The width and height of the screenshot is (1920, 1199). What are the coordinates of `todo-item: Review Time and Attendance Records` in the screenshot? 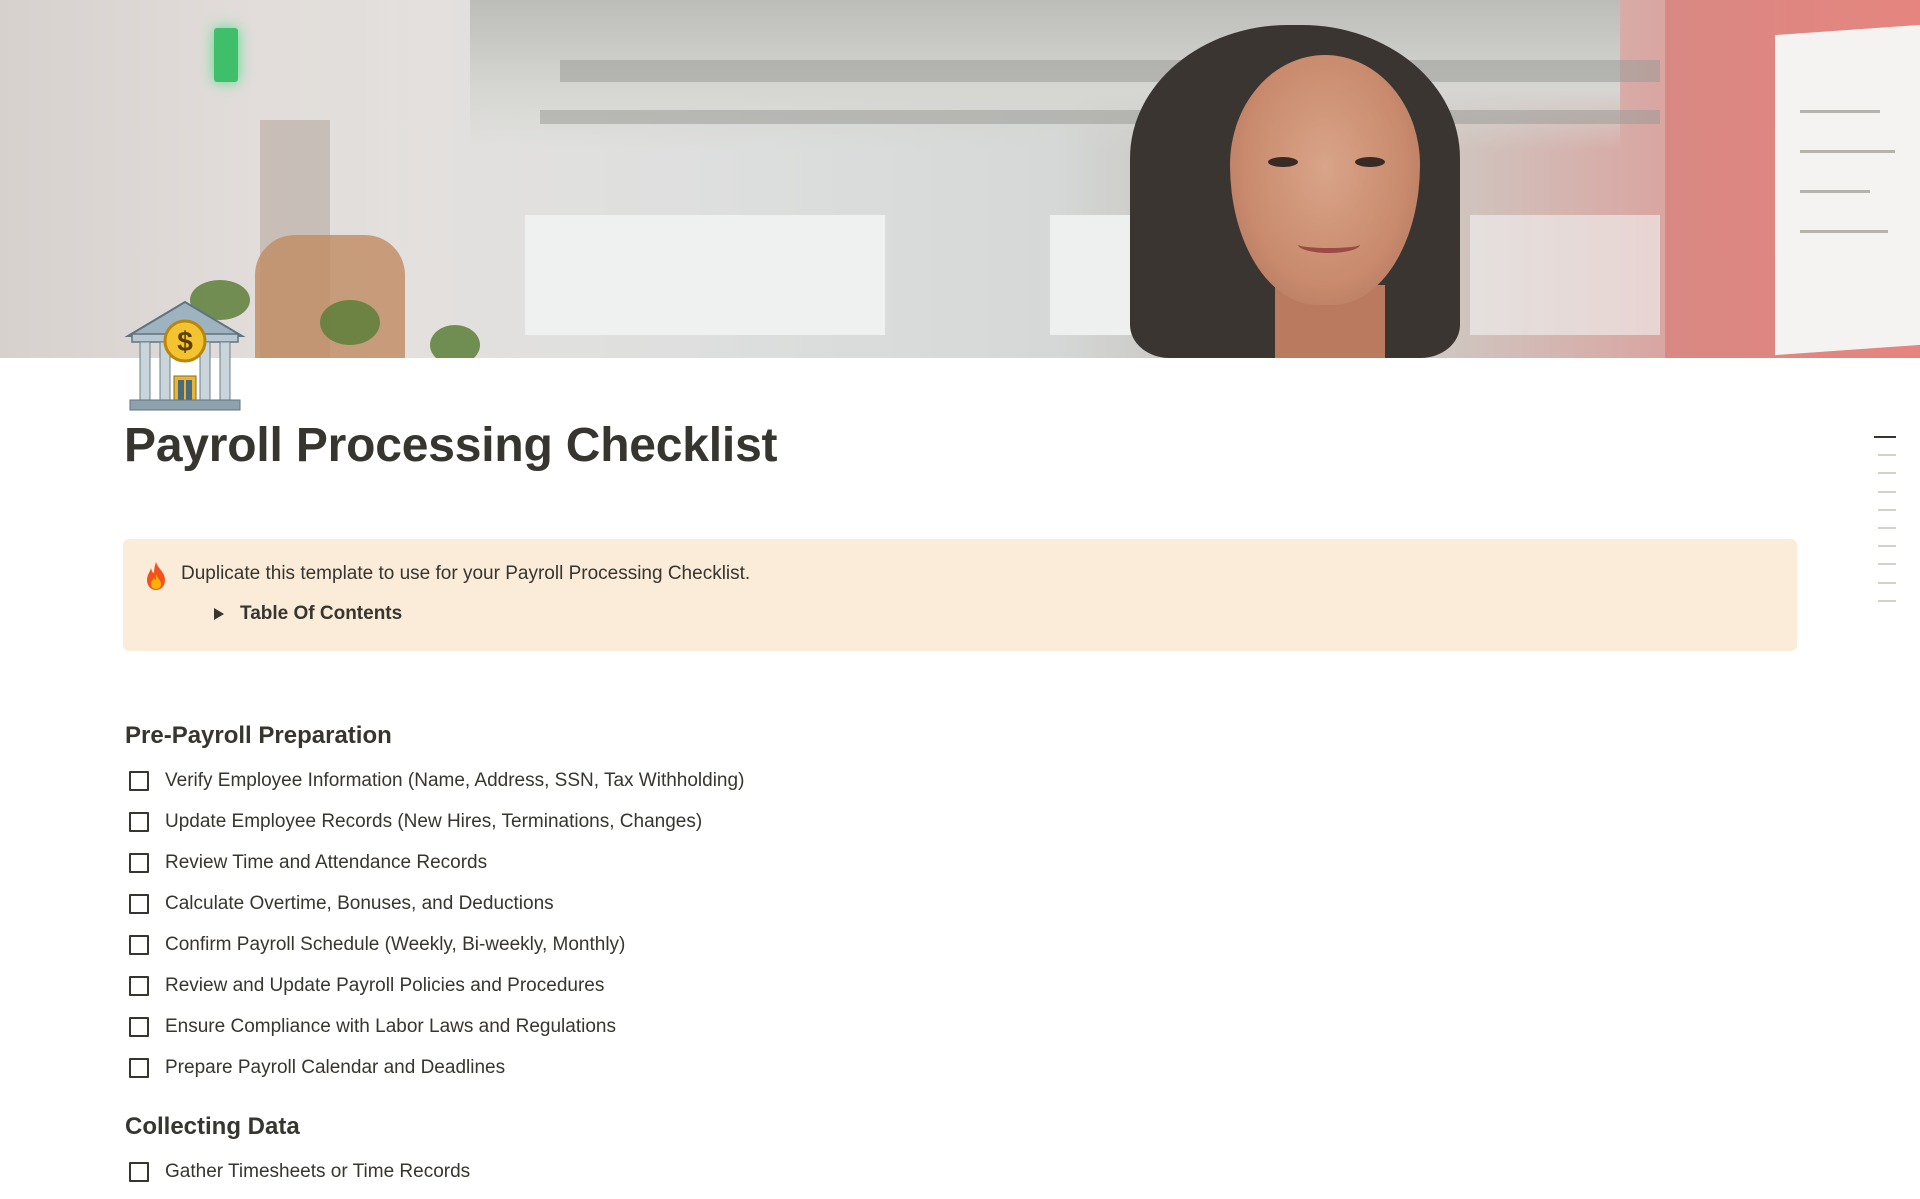 It's located at (436, 862).